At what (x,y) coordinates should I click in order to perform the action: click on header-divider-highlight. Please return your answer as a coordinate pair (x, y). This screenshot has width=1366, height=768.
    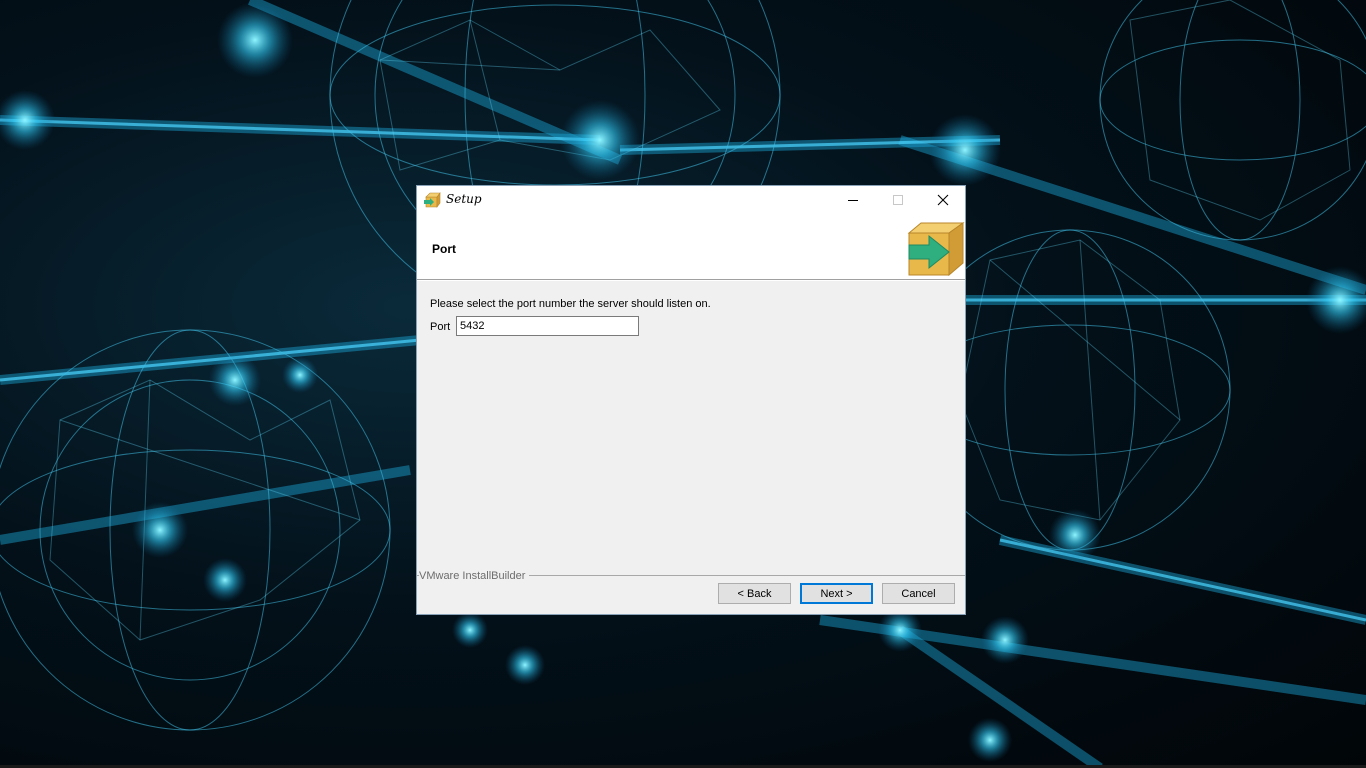
    Looking at the image, I should click on (691, 280).